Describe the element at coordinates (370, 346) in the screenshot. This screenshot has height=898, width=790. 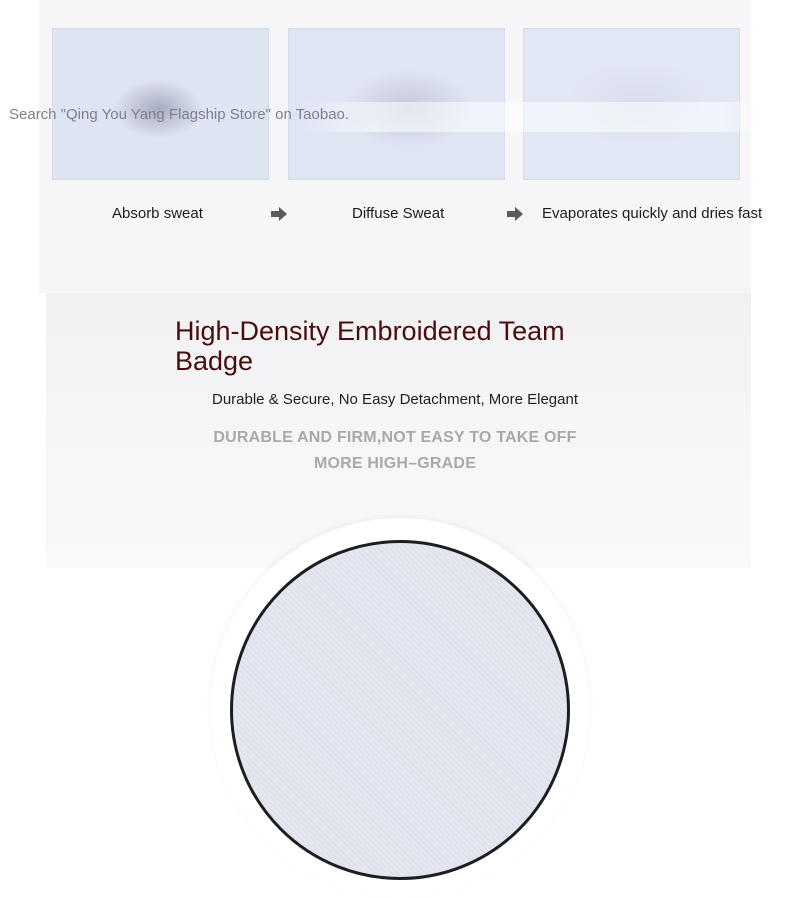
I see `feature-title: High-Density Embroidered Team Badge` at that location.